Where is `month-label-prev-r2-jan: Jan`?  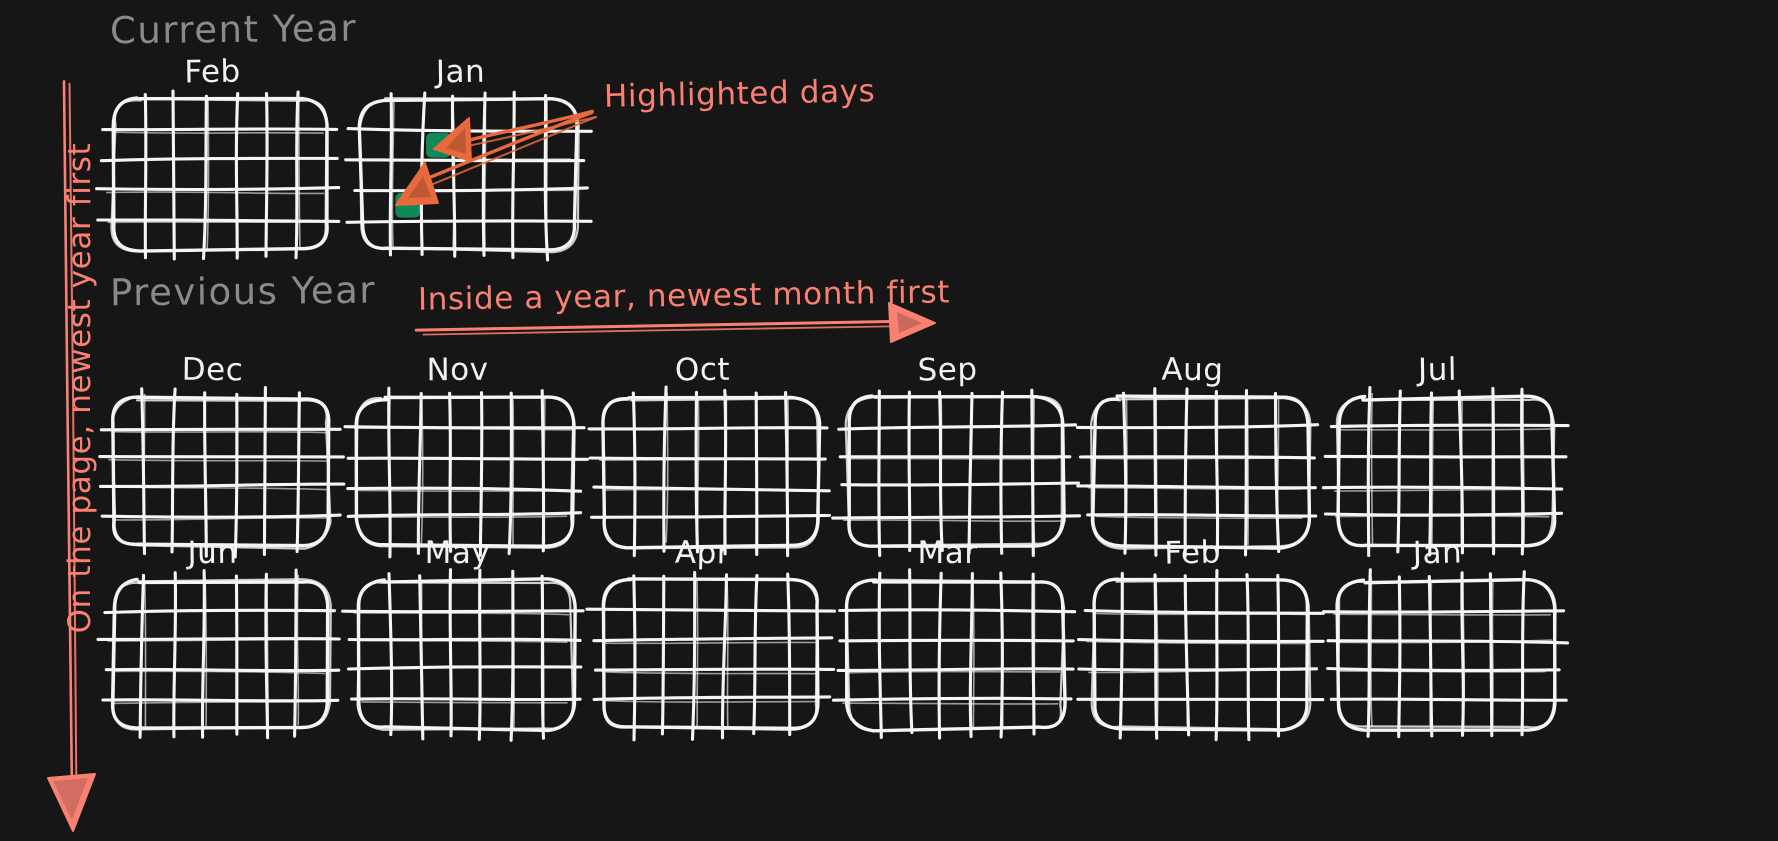
month-label-prev-r2-jan: Jan is located at coordinates (1437, 553).